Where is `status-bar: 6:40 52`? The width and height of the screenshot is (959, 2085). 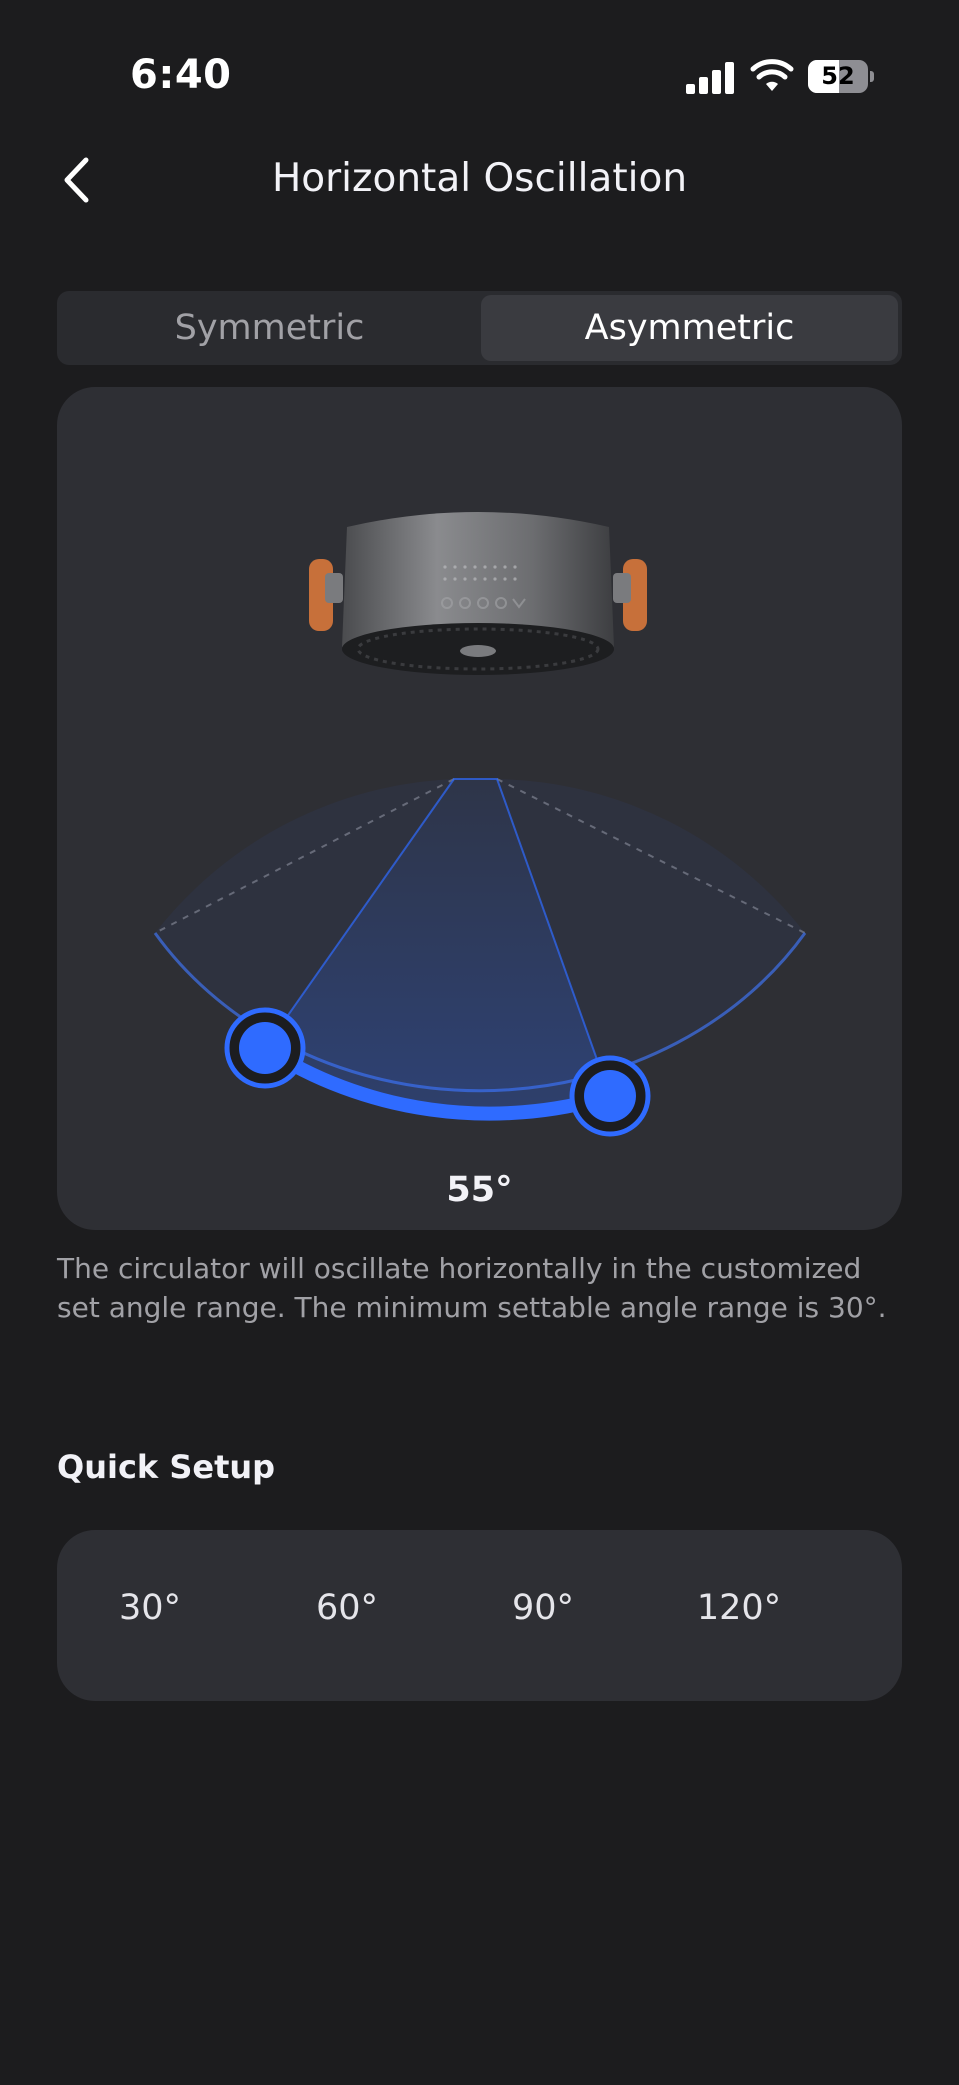
status-bar: 6:40 52 is located at coordinates (479, 75).